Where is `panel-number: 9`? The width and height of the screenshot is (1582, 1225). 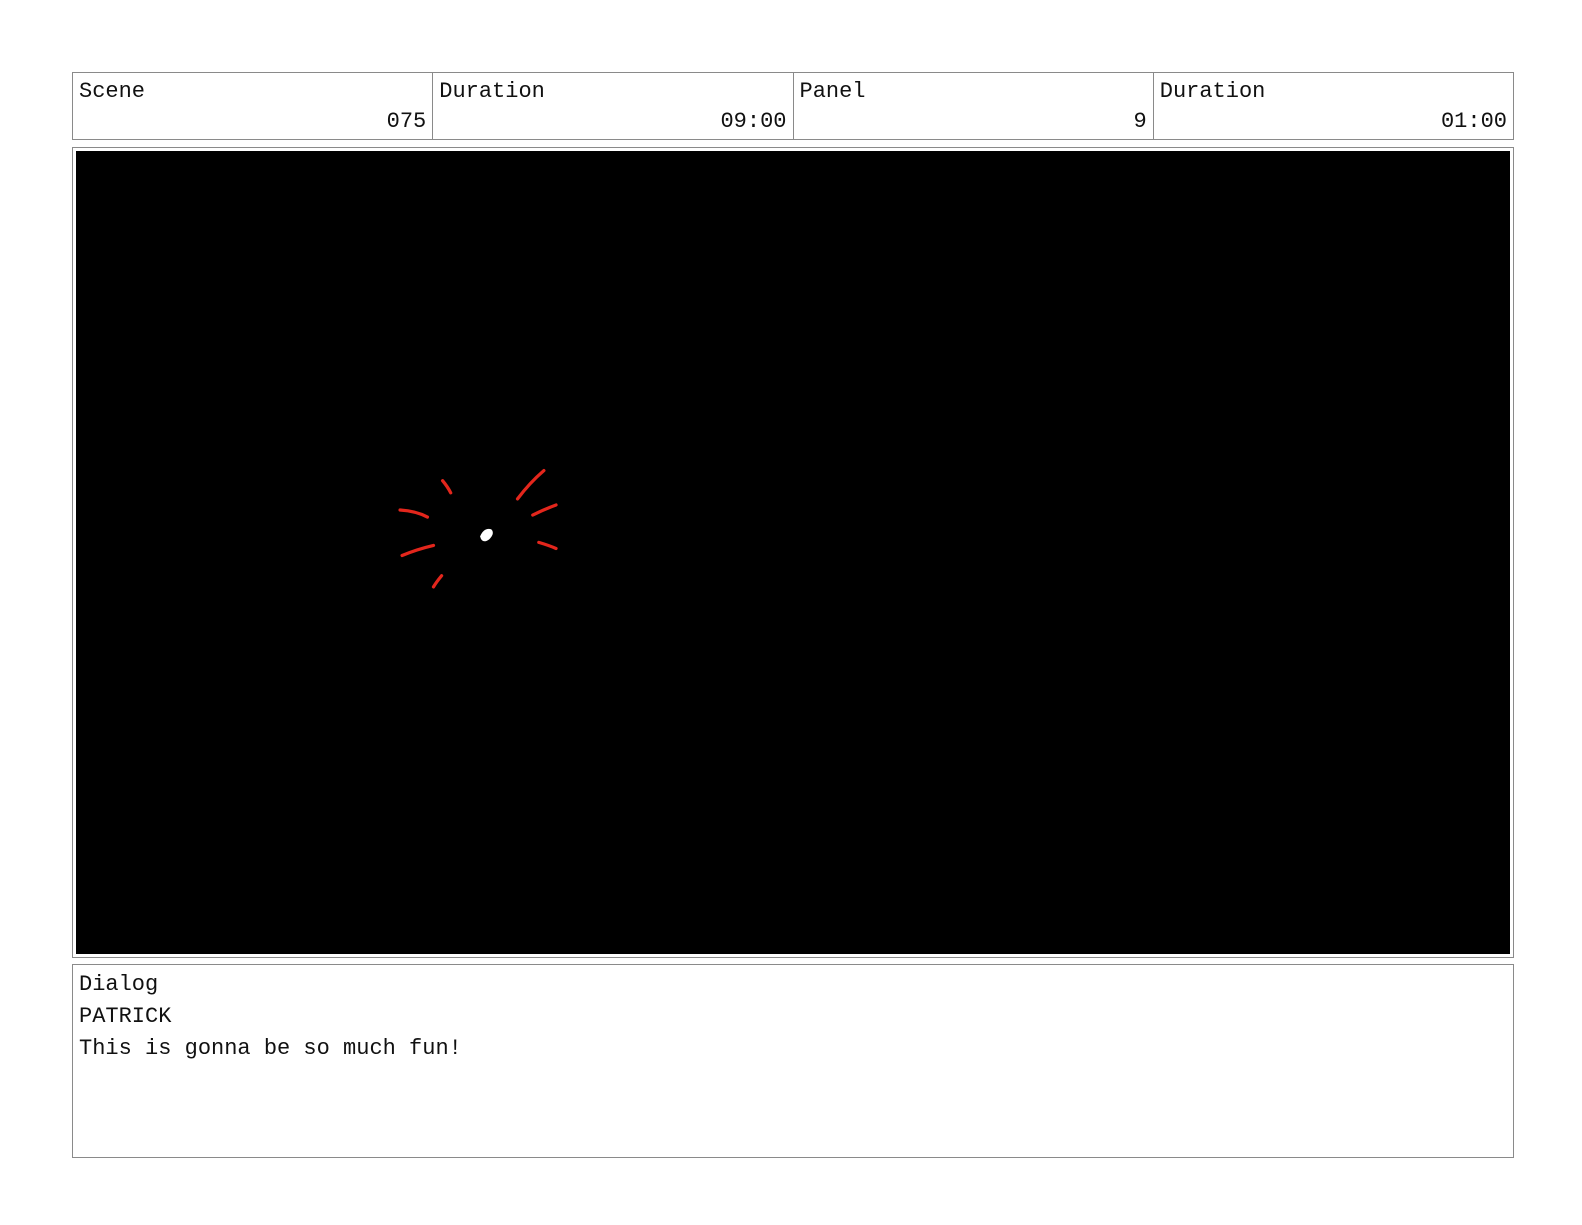 panel-number: 9 is located at coordinates (1140, 121).